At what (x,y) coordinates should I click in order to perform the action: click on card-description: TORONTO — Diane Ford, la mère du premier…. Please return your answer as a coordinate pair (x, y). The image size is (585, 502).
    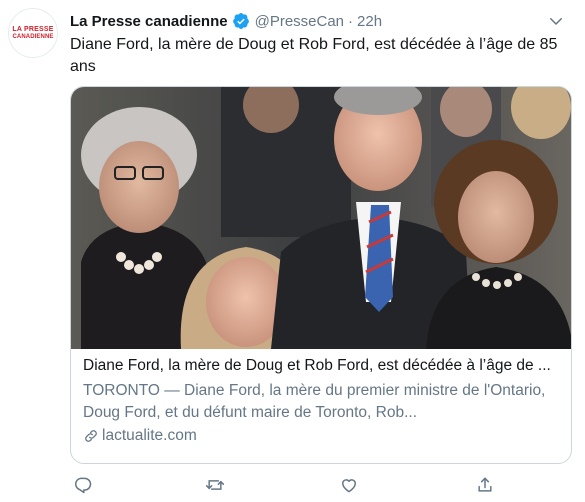
    Looking at the image, I should click on (314, 401).